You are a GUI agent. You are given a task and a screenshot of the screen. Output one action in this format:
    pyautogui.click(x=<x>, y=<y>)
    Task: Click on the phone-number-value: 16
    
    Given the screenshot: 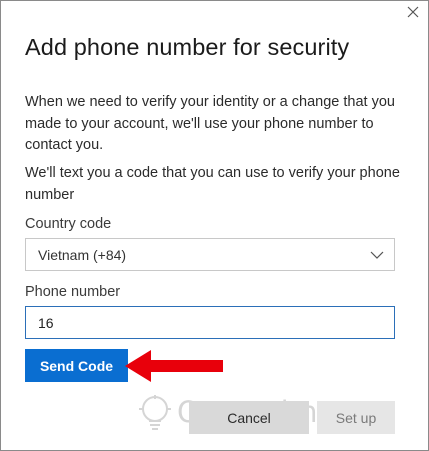 What is the action you would take?
    pyautogui.click(x=46, y=323)
    